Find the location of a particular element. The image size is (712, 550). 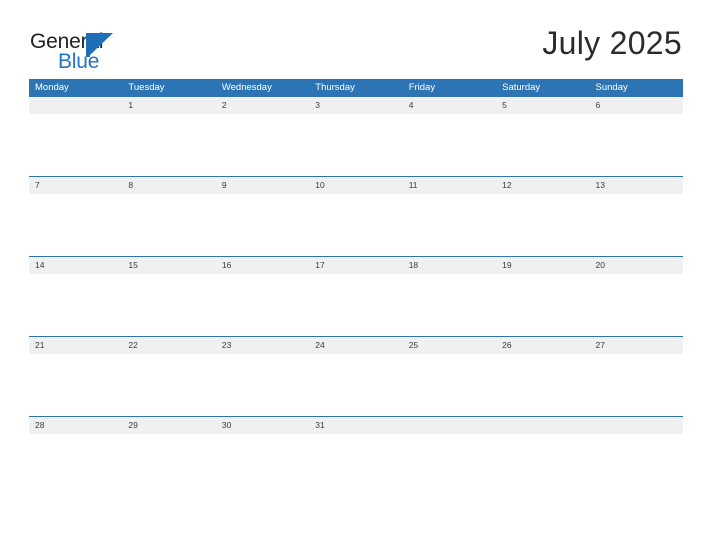

day-cell: 24 is located at coordinates (355, 345).